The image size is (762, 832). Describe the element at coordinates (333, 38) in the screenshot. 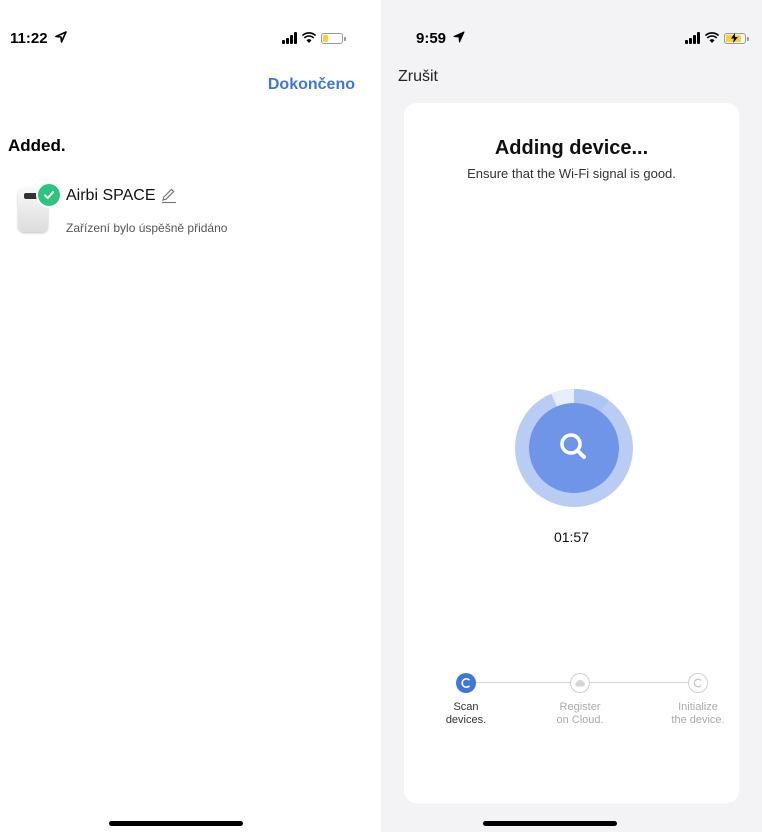

I see `battery-icon` at that location.